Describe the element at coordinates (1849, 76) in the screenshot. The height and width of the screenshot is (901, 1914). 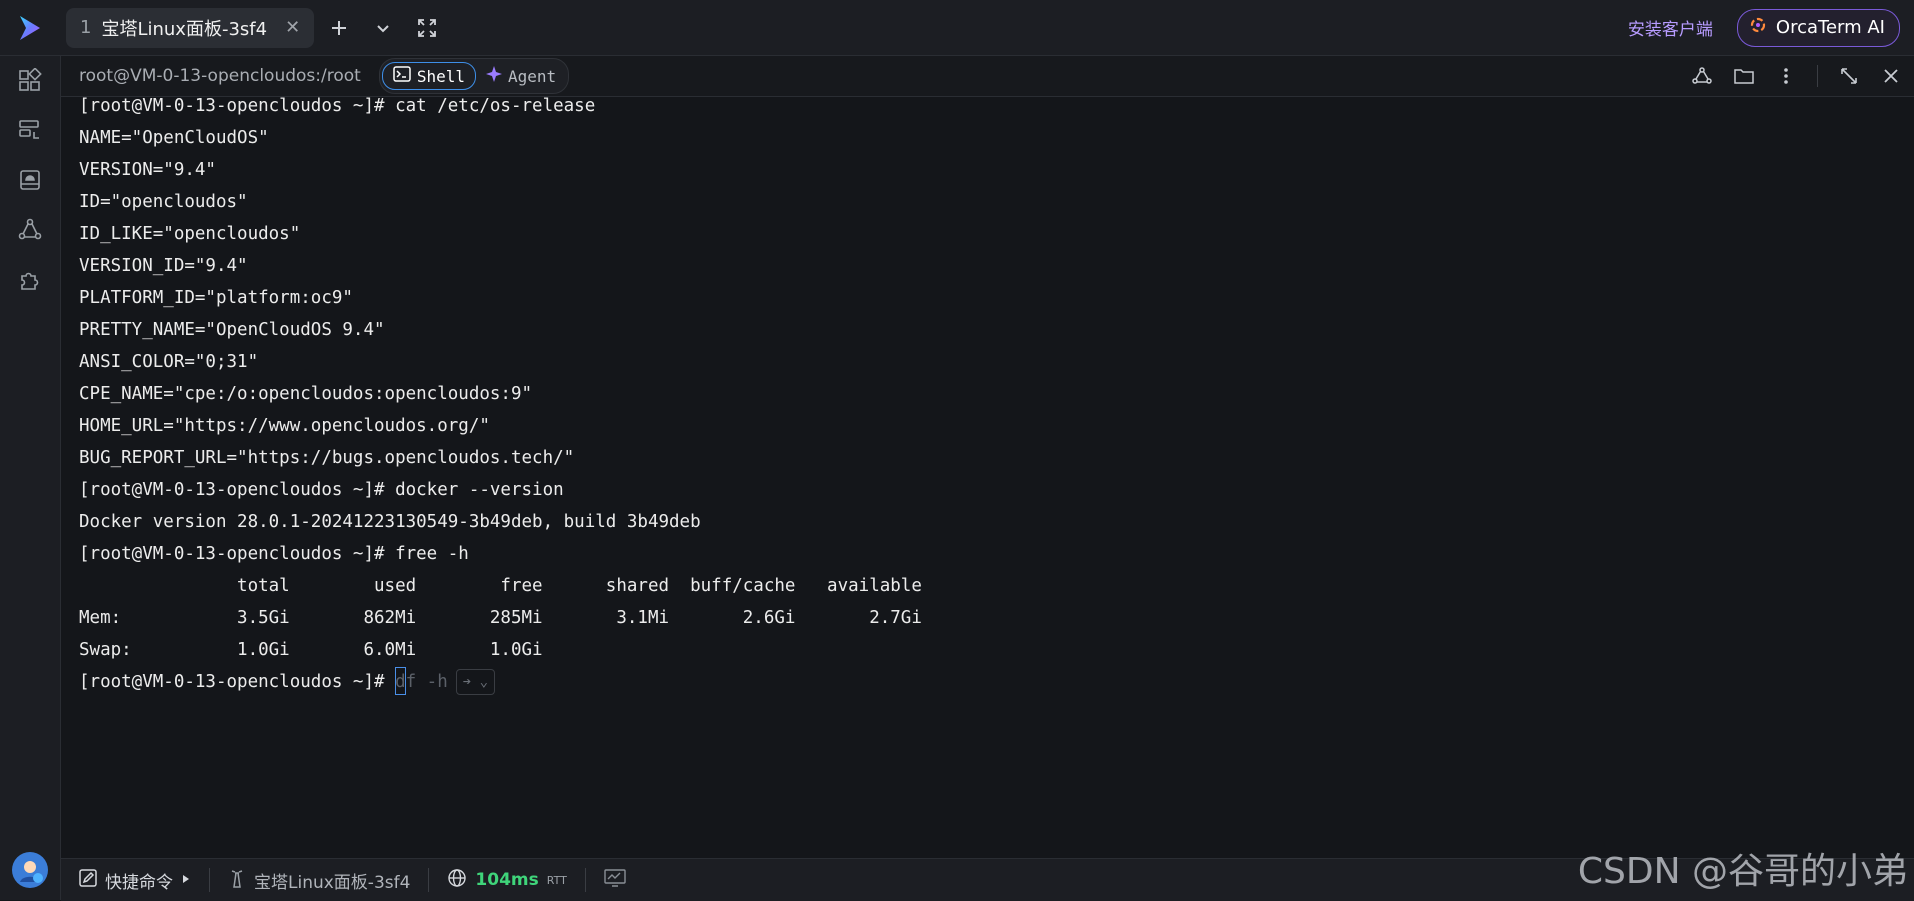
I see `expand-icon` at that location.